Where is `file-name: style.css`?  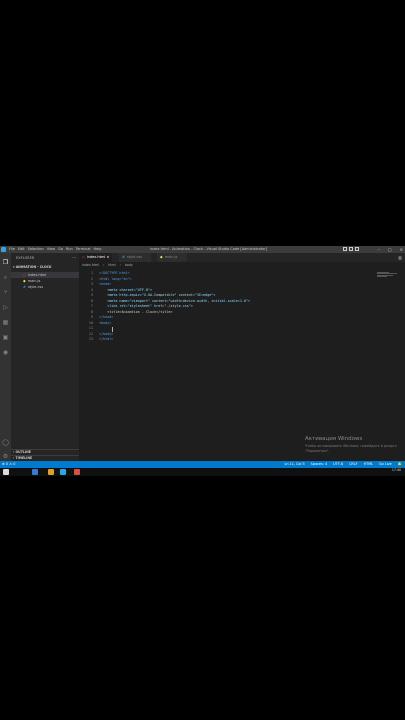 file-name: style.css is located at coordinates (35, 287).